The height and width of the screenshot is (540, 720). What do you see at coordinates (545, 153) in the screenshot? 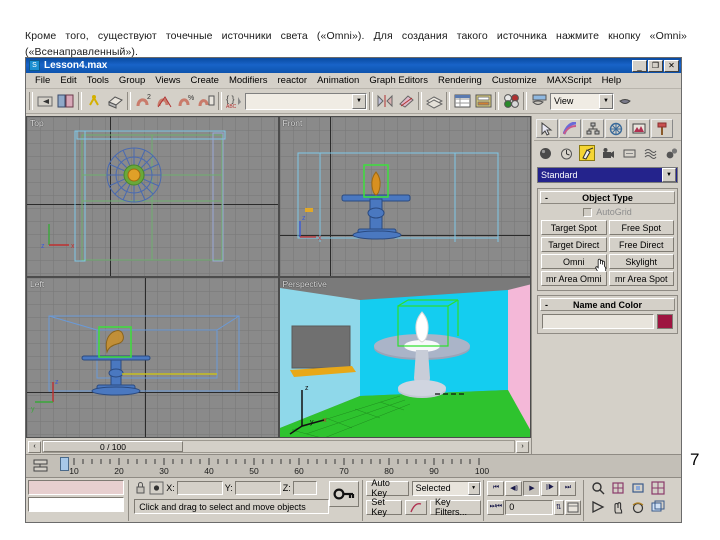
I see `geometry-category` at bounding box center [545, 153].